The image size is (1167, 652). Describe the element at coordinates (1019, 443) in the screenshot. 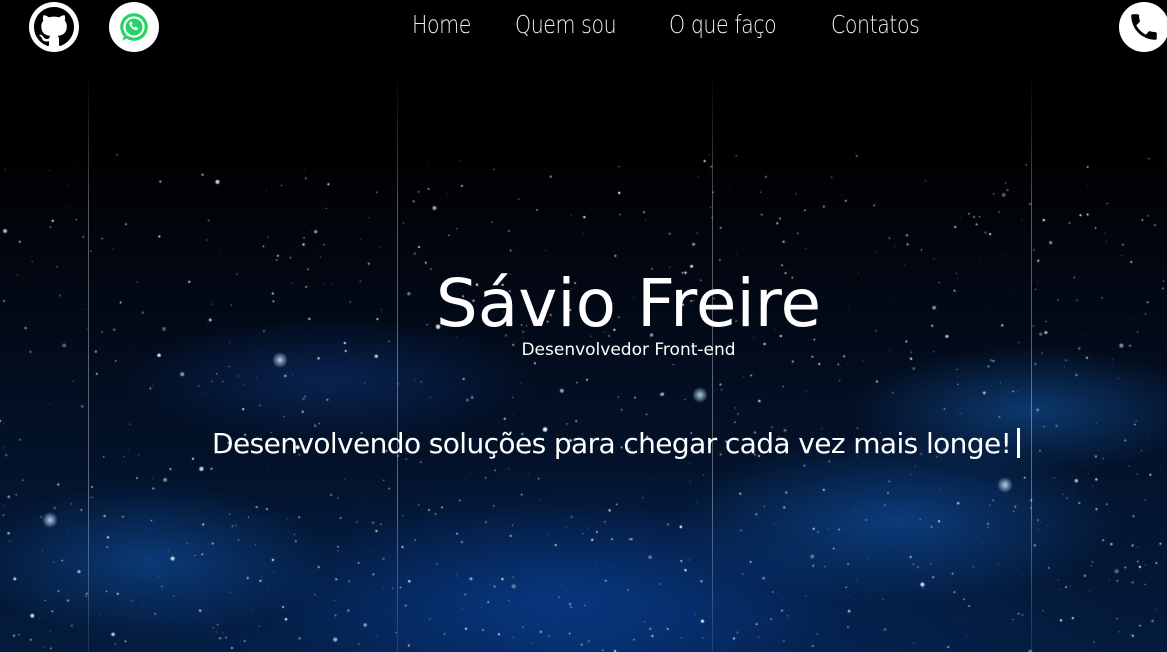

I see `typing-cursor` at that location.